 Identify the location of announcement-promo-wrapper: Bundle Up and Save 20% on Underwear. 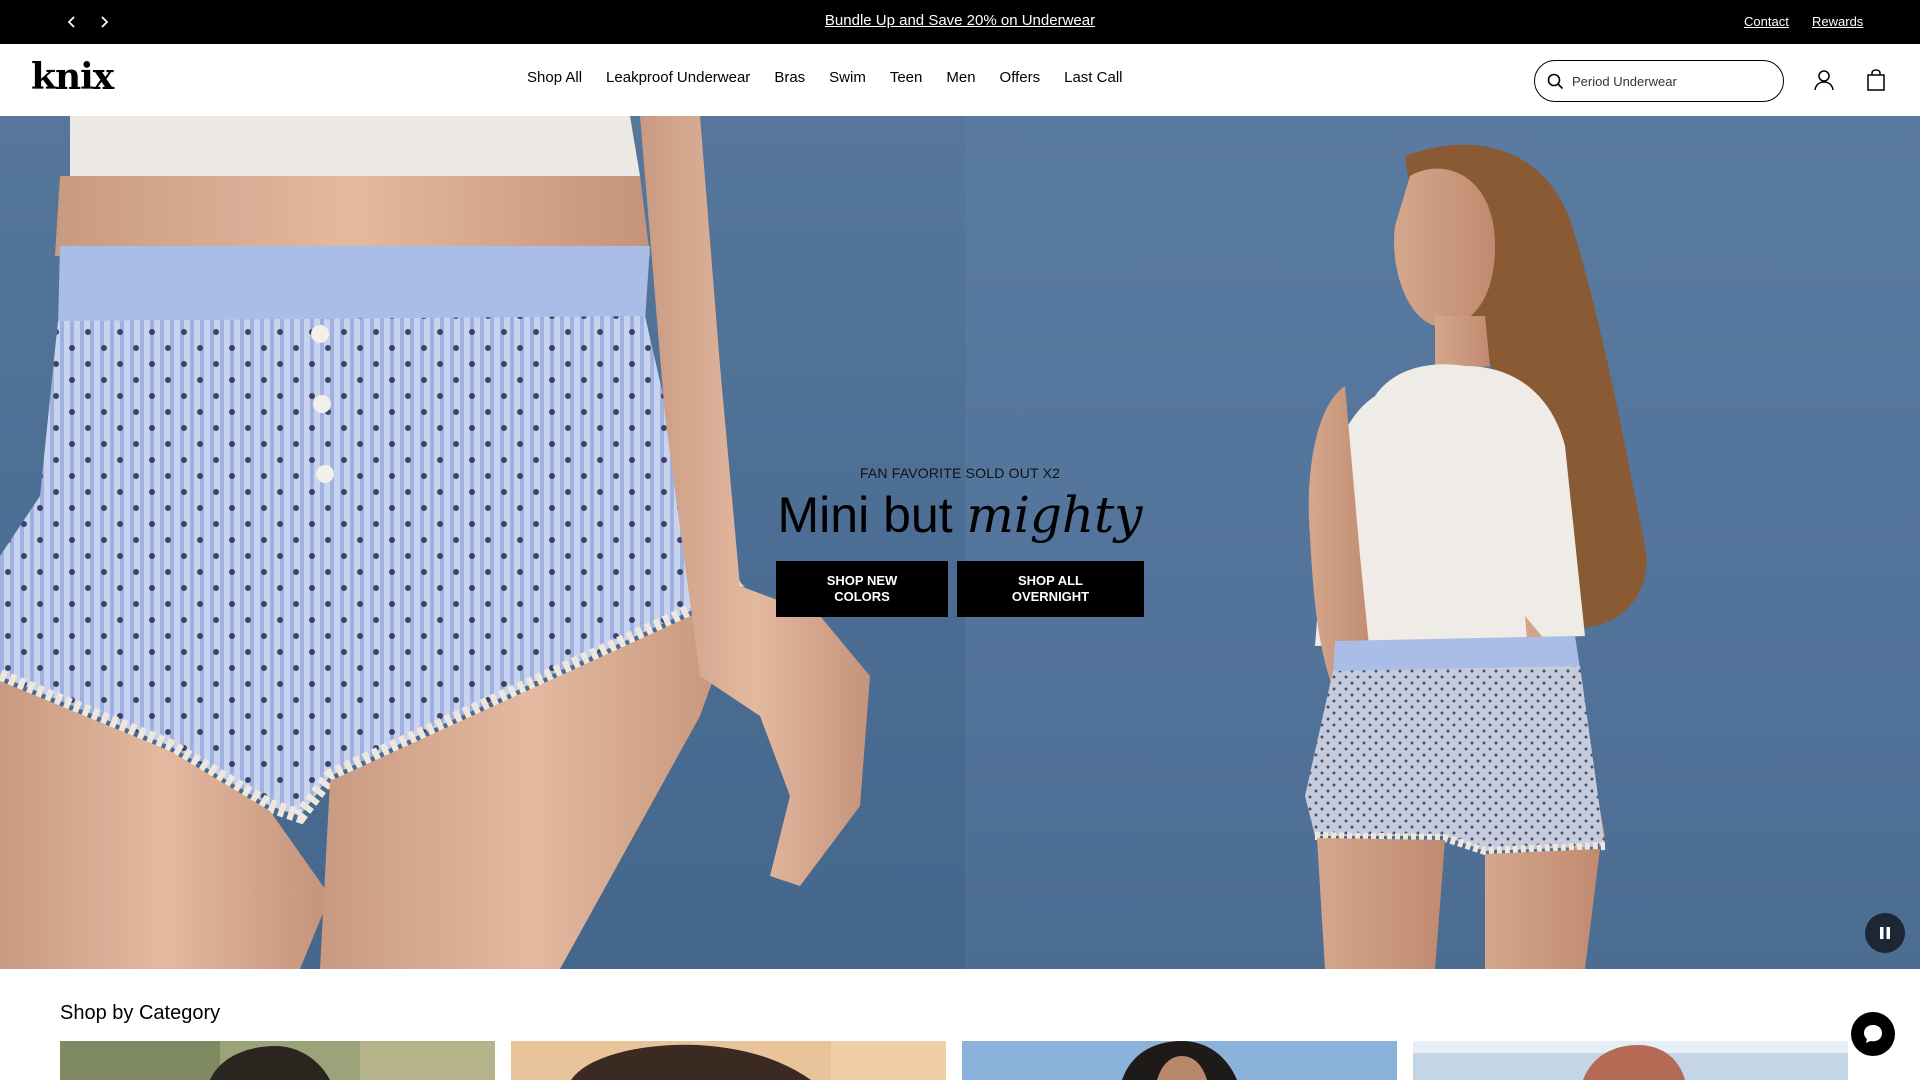
(960, 20).